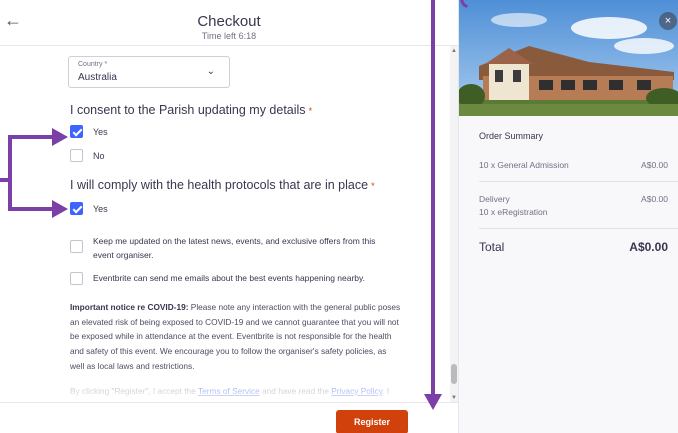 The height and width of the screenshot is (433, 678). Describe the element at coordinates (134, 391) in the screenshot. I see `terms-prefix: By clicking "Register", I accept the` at that location.